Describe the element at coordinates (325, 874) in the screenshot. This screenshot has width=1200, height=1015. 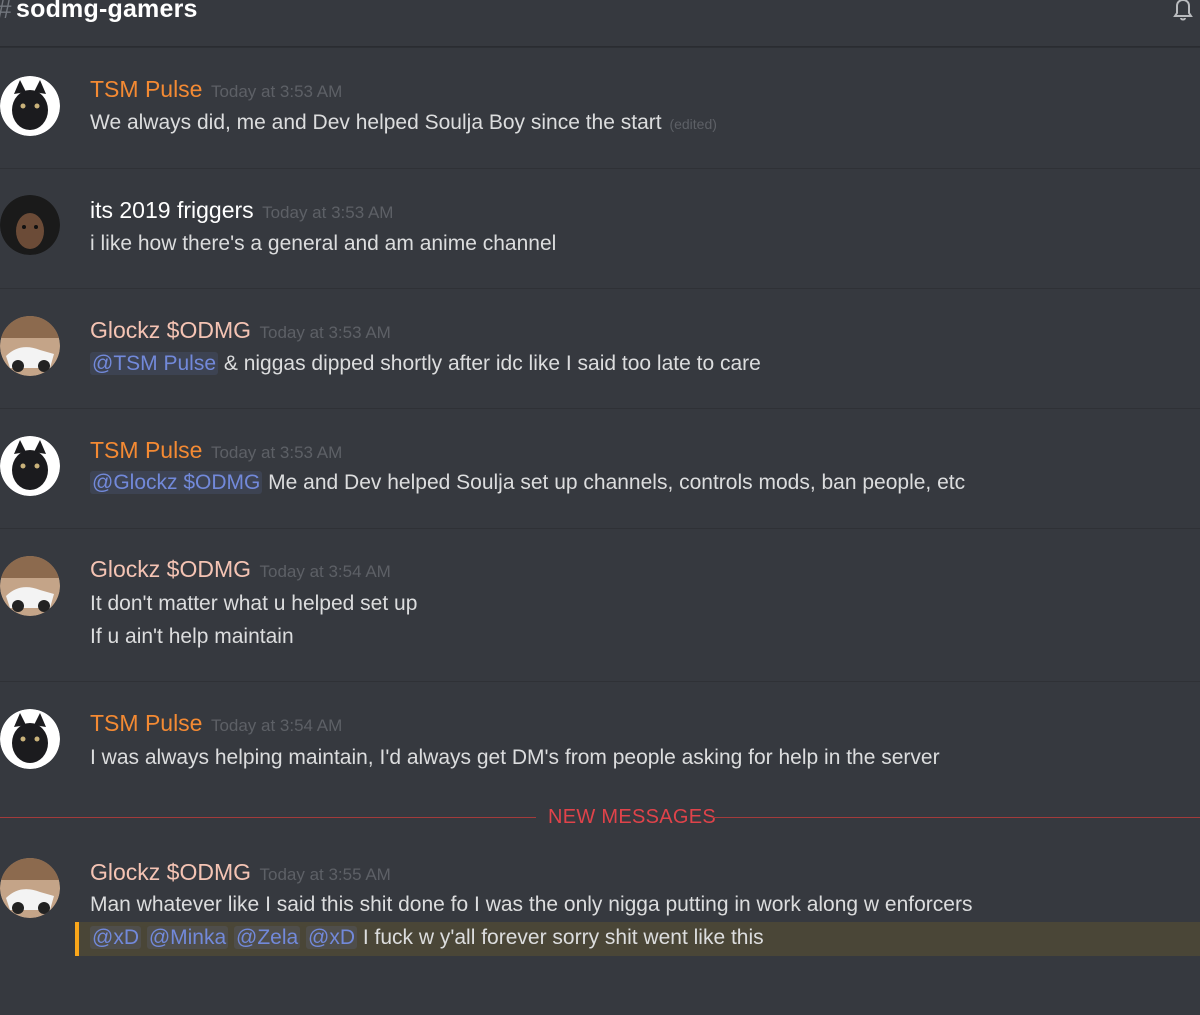
I see `timestamp: Today at 3:55 AM` at that location.